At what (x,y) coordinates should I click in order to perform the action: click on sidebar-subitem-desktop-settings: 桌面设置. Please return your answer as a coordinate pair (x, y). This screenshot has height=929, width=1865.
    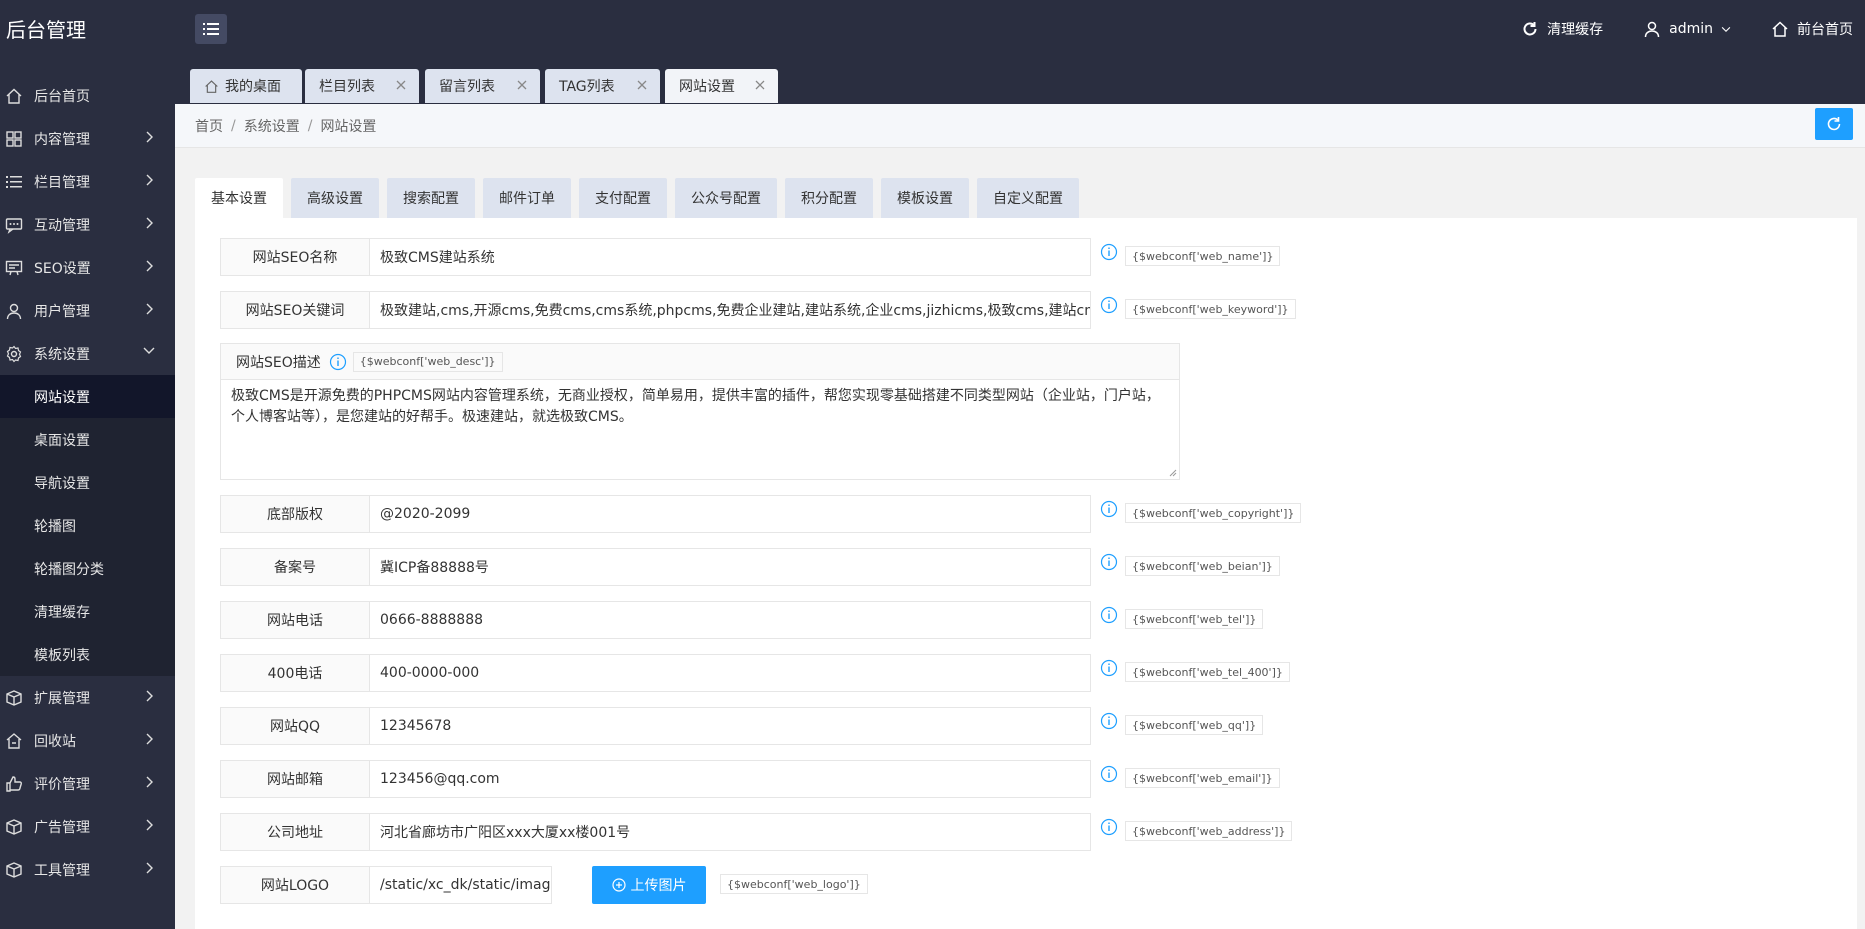
    Looking at the image, I should click on (87, 439).